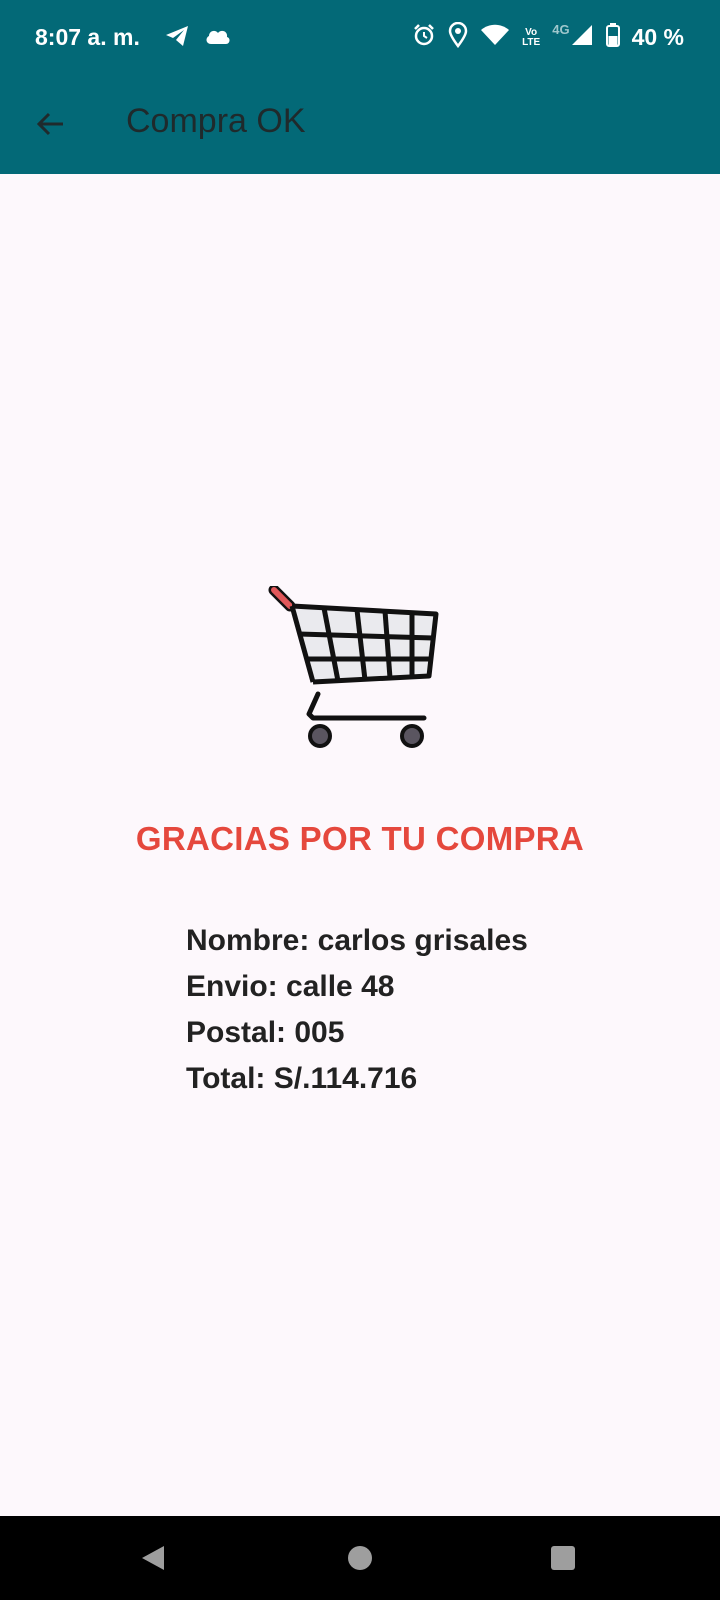  I want to click on network-type: 4G, so click(561, 29).